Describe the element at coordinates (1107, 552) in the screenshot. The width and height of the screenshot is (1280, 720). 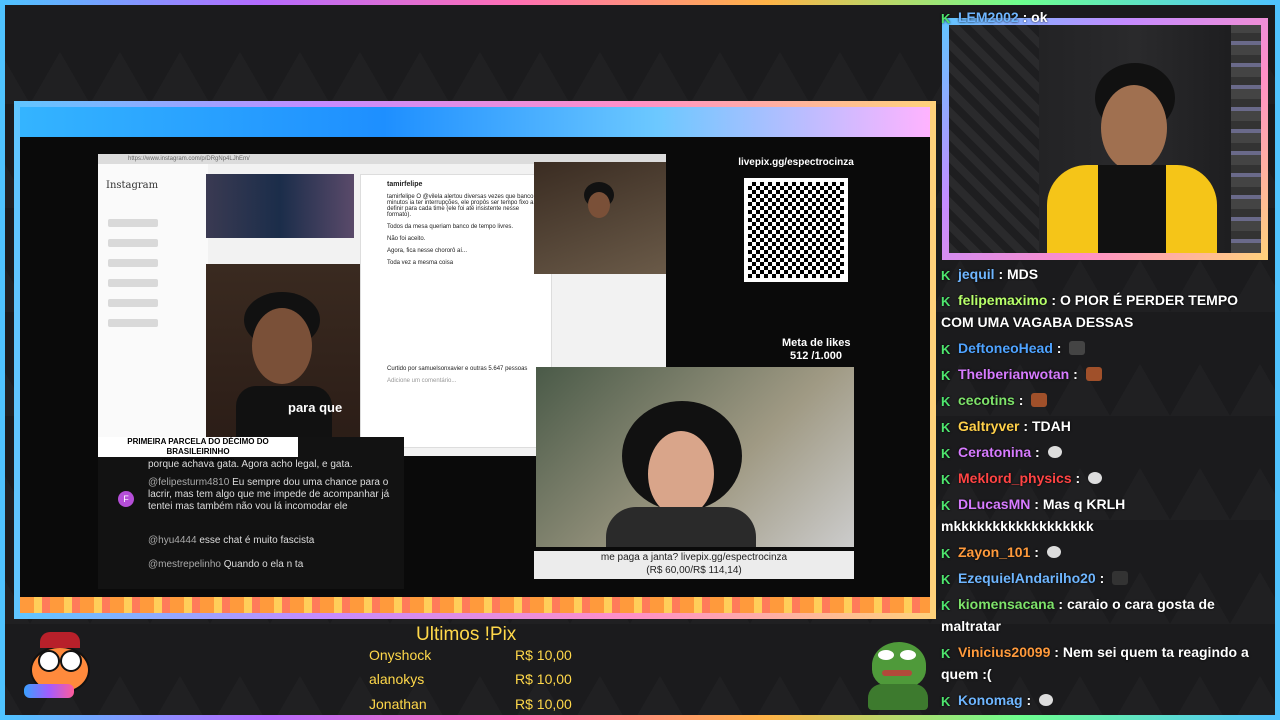
I see `chat-line: K Zayon_101 :` at that location.